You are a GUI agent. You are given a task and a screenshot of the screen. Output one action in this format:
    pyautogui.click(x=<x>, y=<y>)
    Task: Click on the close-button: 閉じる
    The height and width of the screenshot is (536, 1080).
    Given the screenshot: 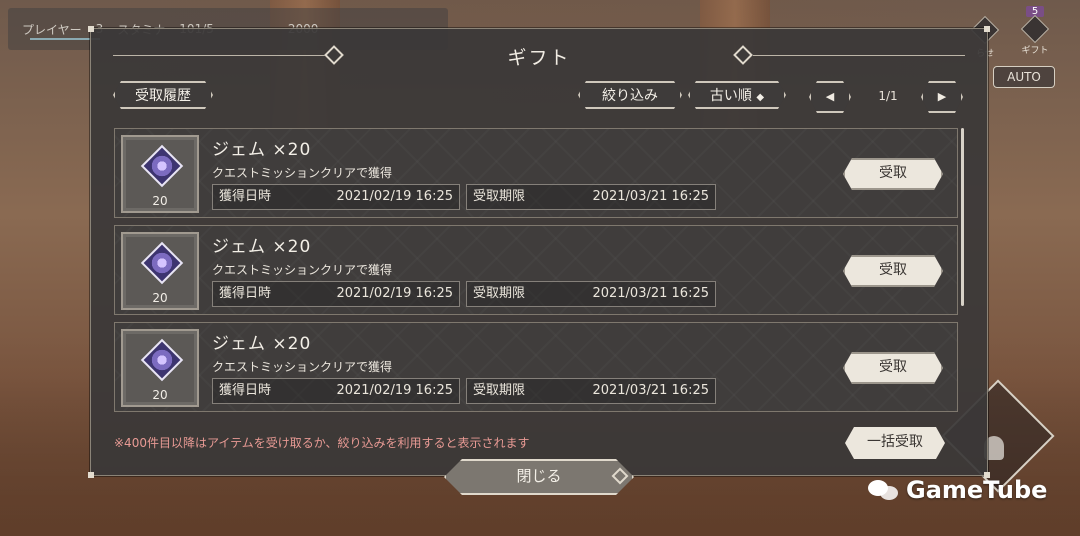 What is the action you would take?
    pyautogui.click(x=539, y=477)
    